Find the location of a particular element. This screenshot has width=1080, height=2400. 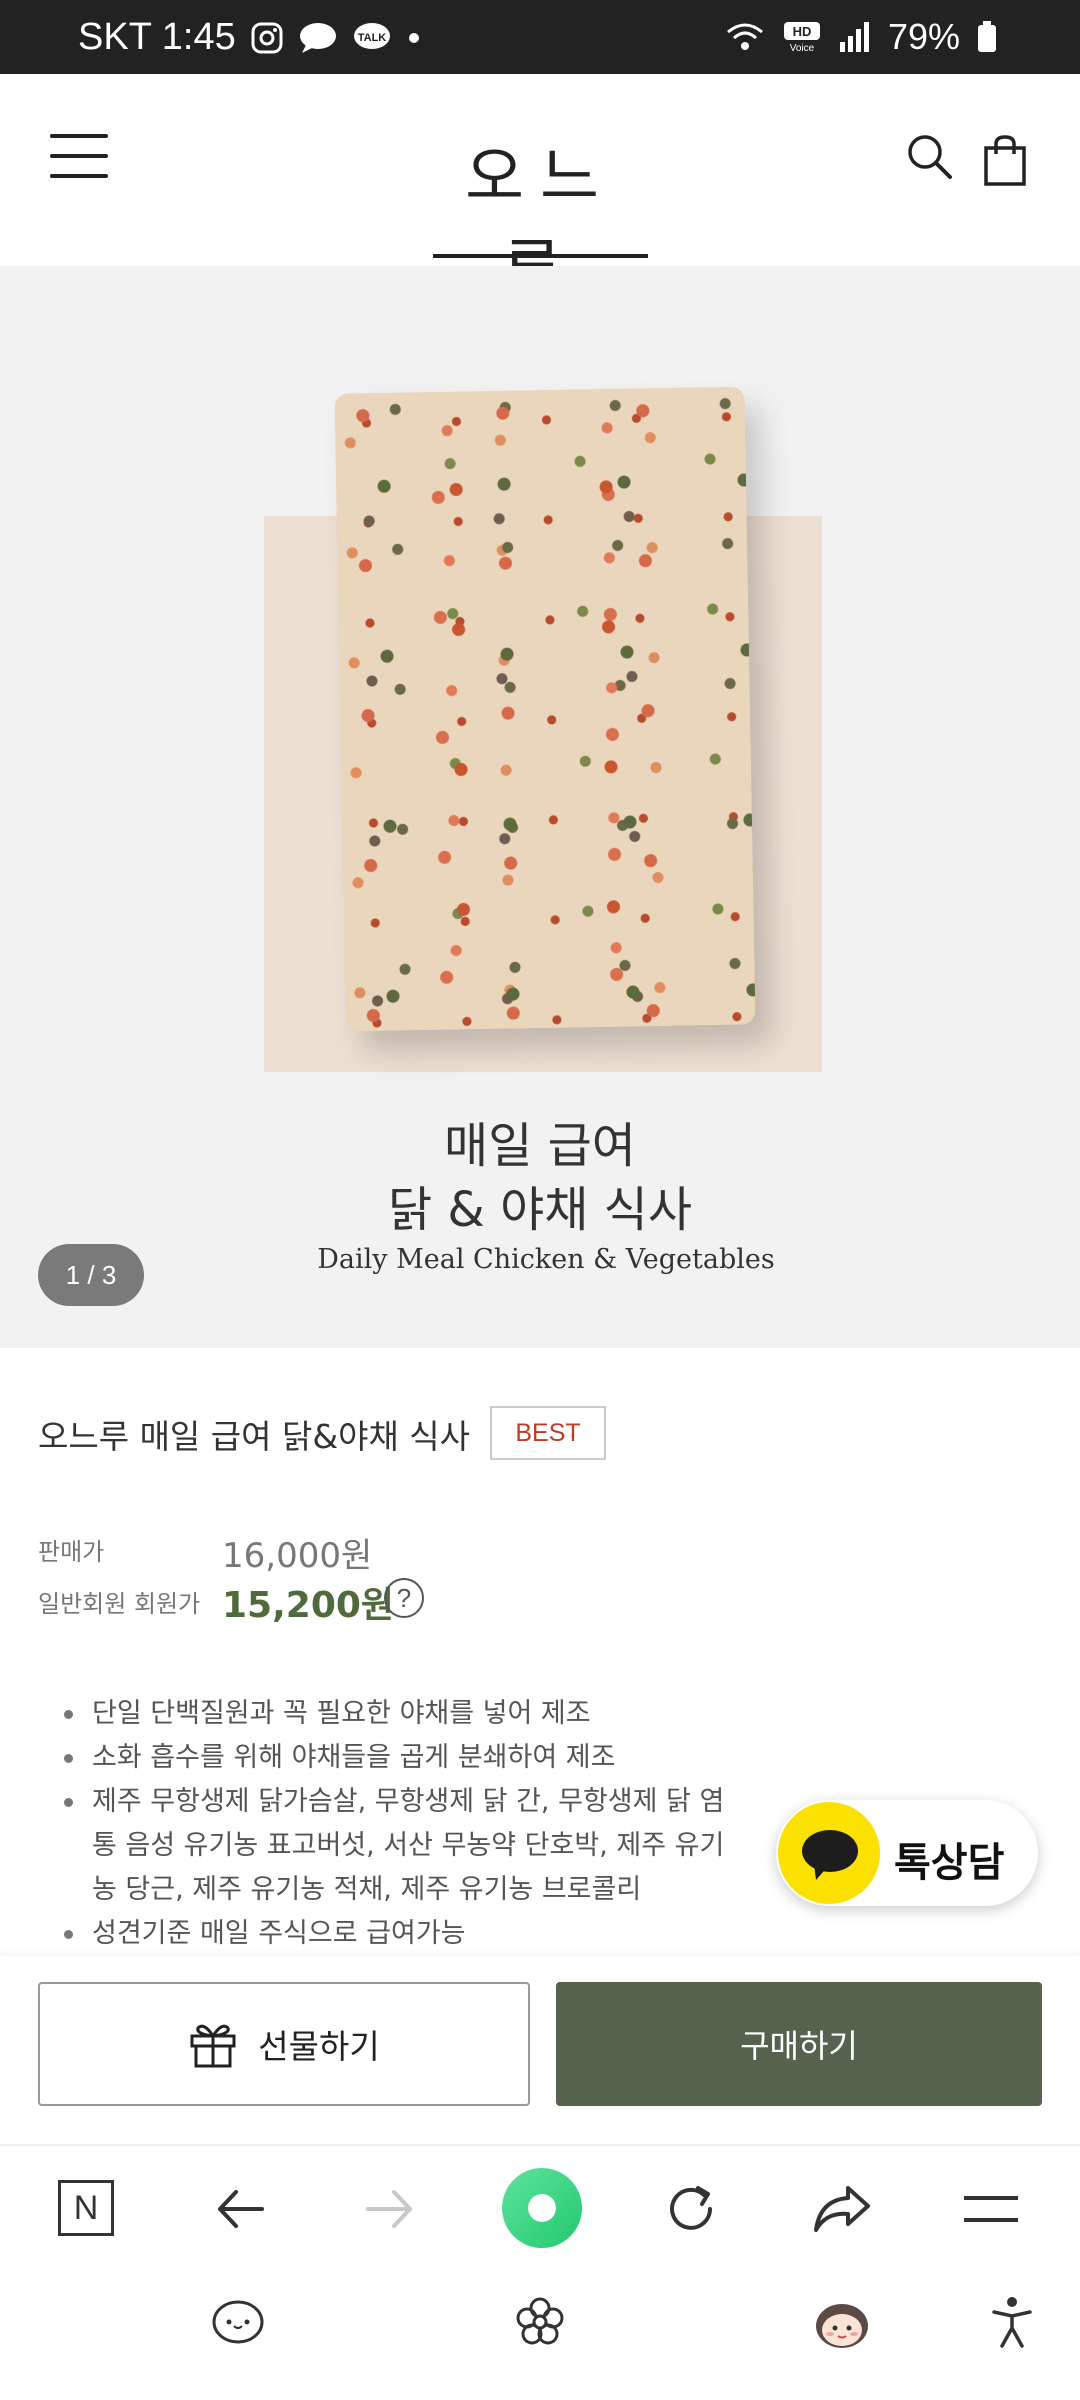

price-label: 판매가 is located at coordinates (71, 1552).